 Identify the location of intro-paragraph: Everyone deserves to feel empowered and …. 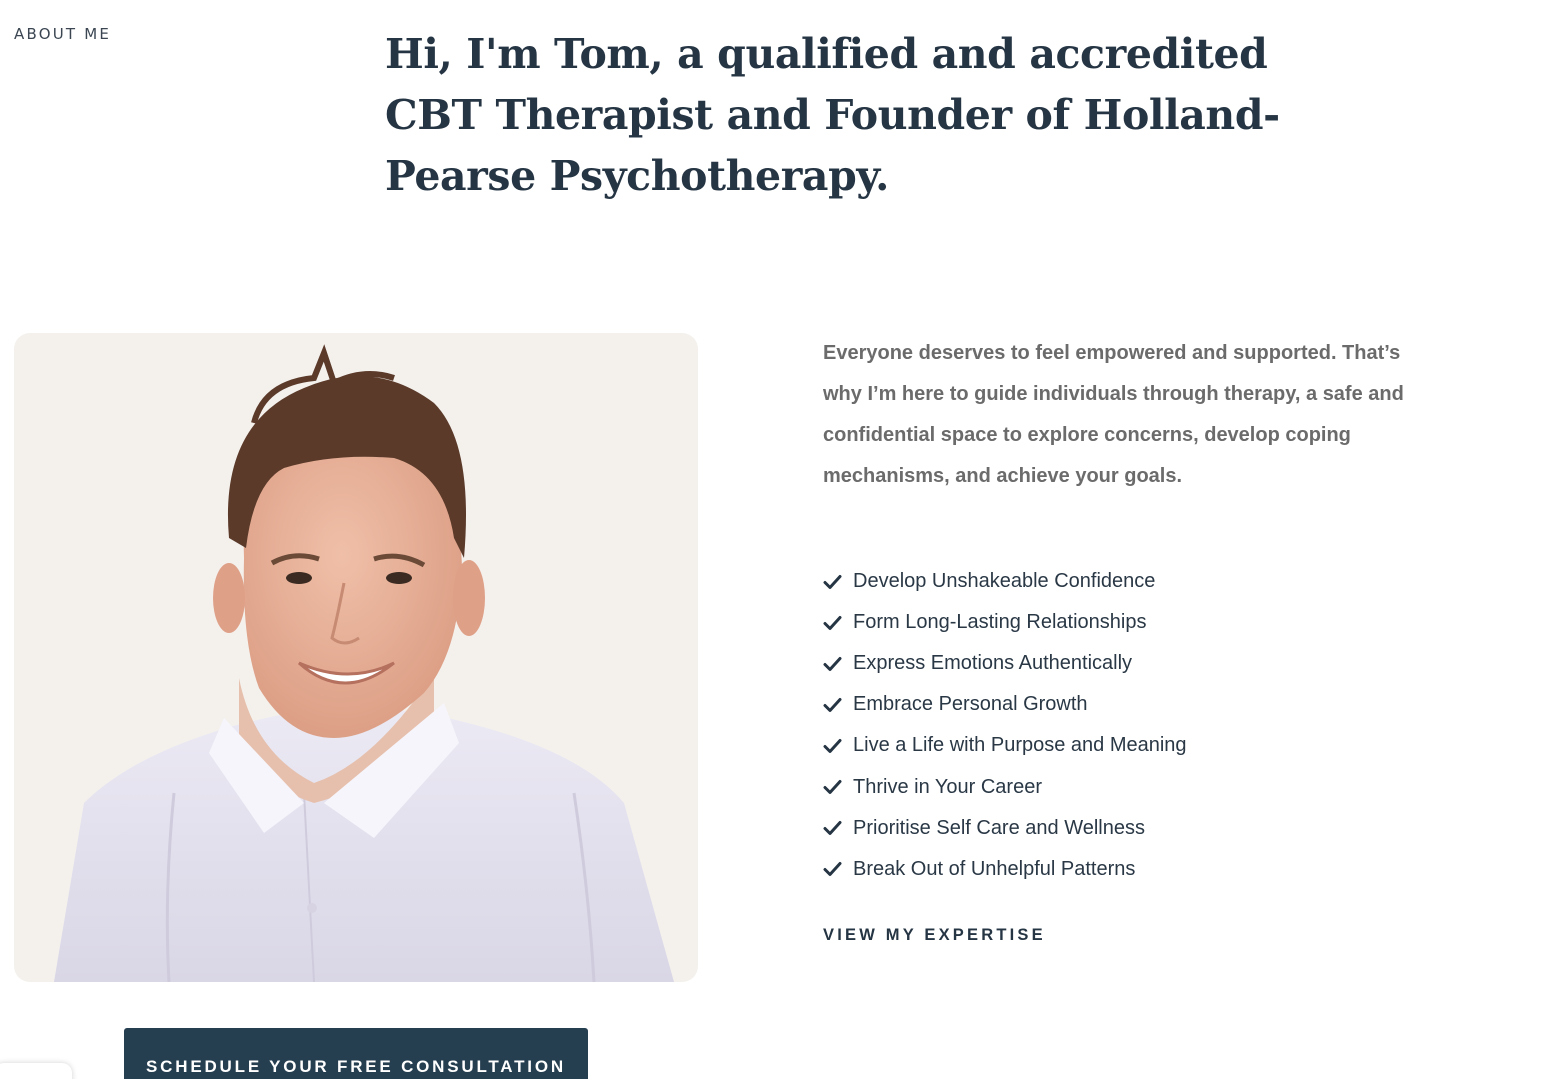
(1113, 414).